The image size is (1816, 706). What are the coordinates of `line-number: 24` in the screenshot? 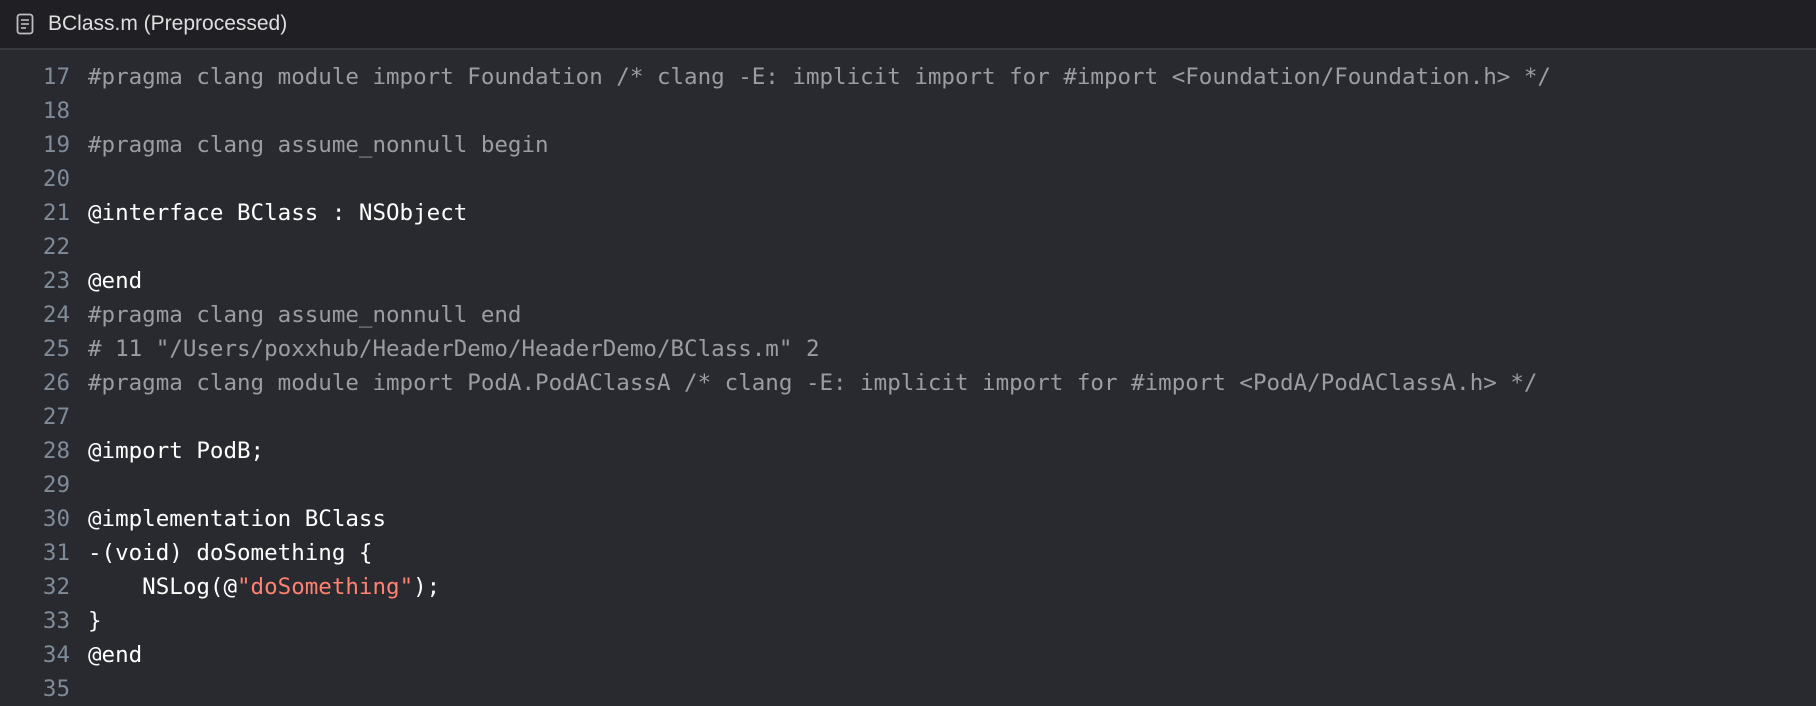 It's located at (56, 315).